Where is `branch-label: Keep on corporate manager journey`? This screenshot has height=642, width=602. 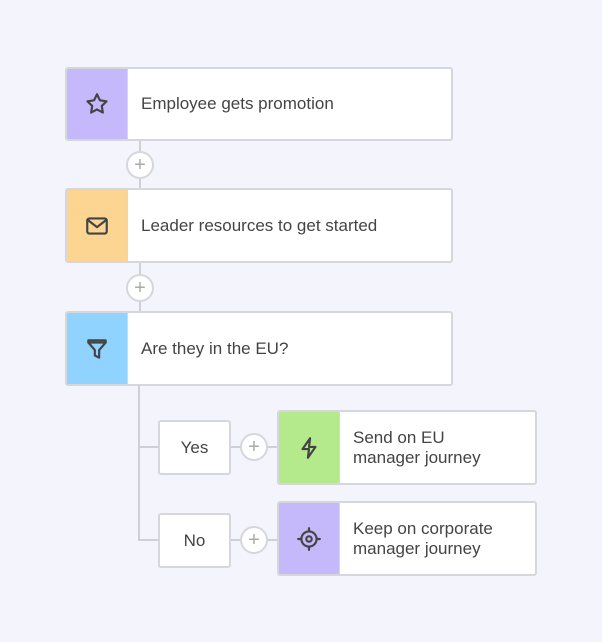
branch-label: Keep on corporate manager journey is located at coordinates (423, 538).